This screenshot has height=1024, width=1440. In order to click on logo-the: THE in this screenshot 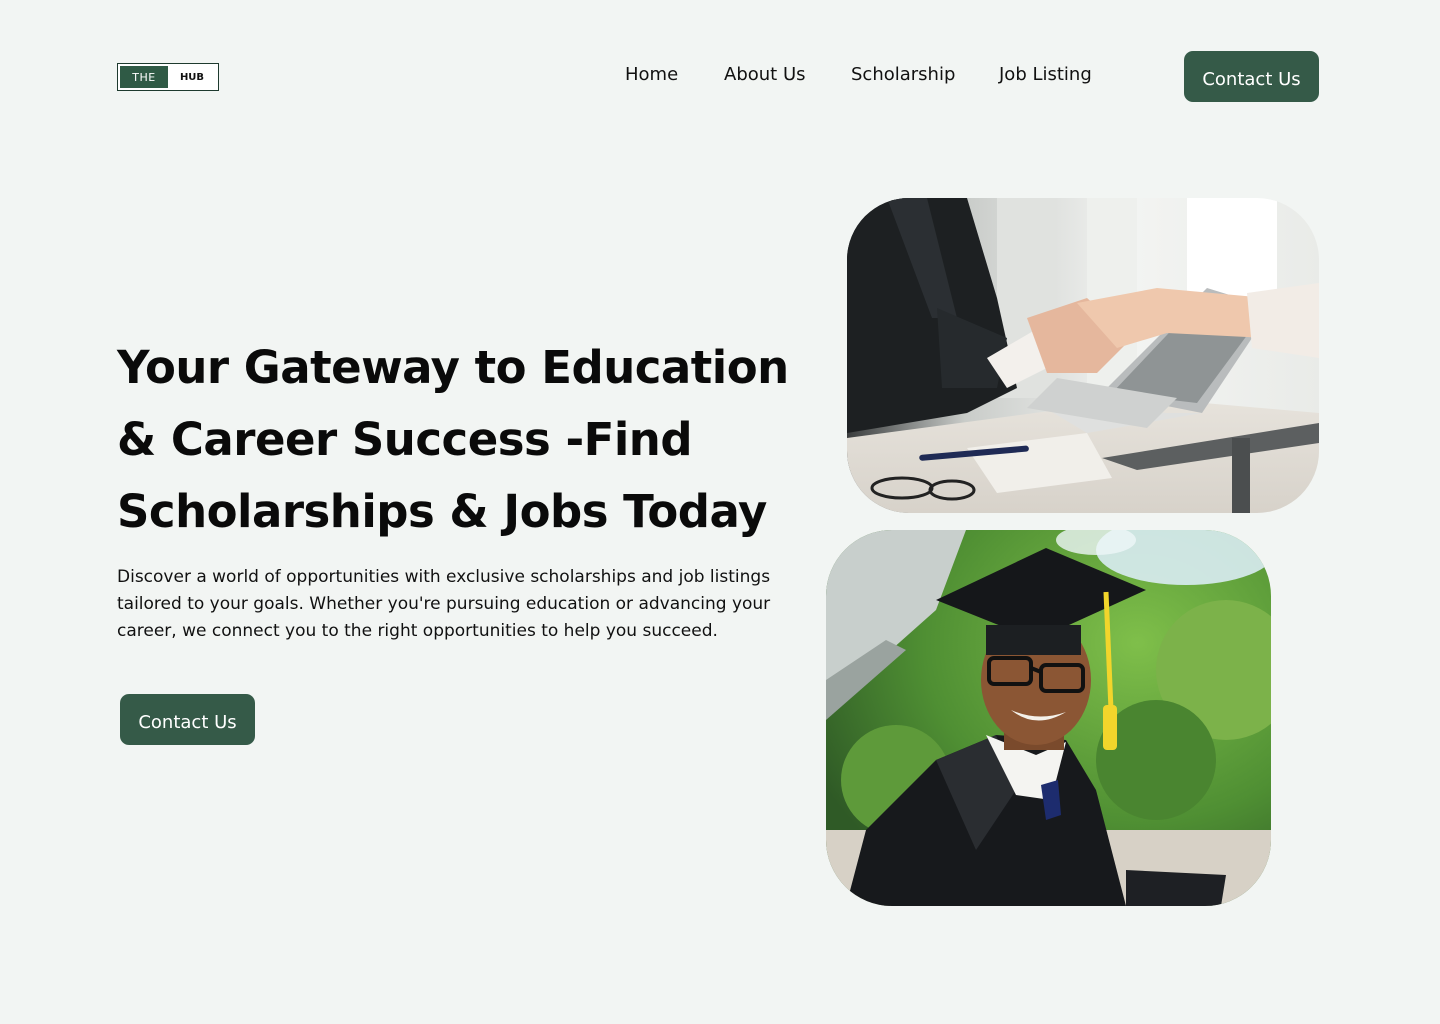, I will do `click(144, 77)`.